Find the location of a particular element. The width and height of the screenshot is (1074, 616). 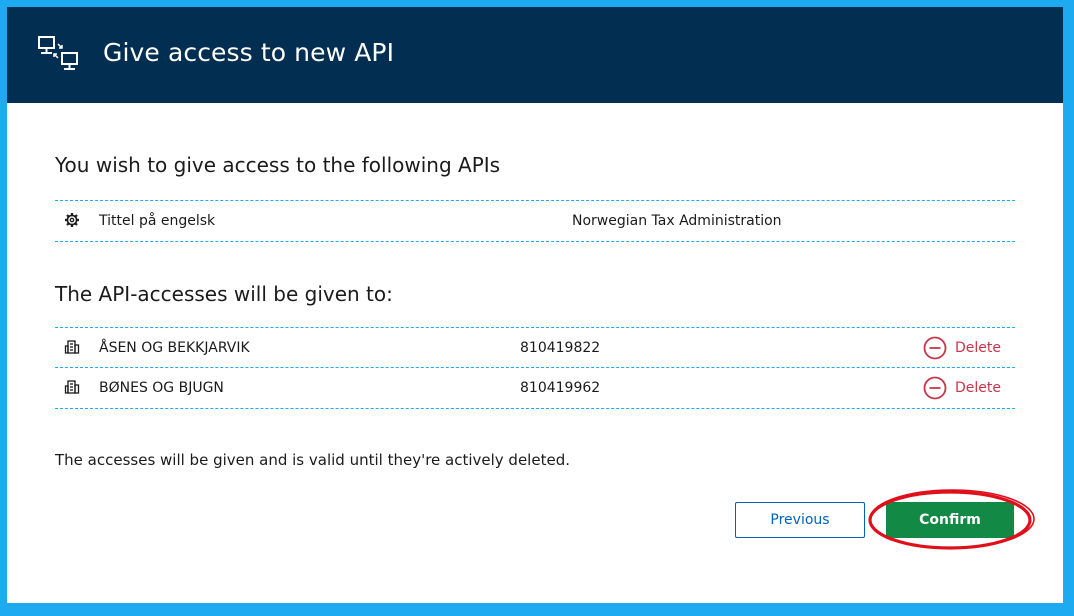

gear-icon is located at coordinates (72, 220).